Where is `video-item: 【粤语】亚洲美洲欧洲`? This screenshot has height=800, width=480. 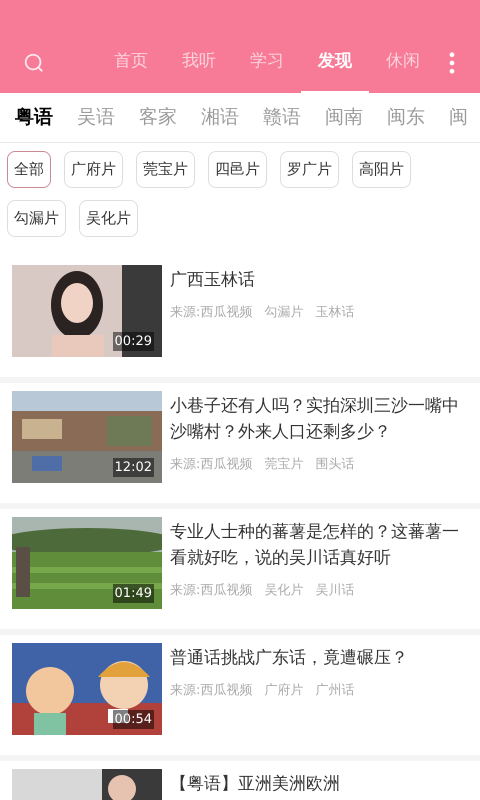
video-item: 【粤语】亚洲美洲欧洲 is located at coordinates (240, 780).